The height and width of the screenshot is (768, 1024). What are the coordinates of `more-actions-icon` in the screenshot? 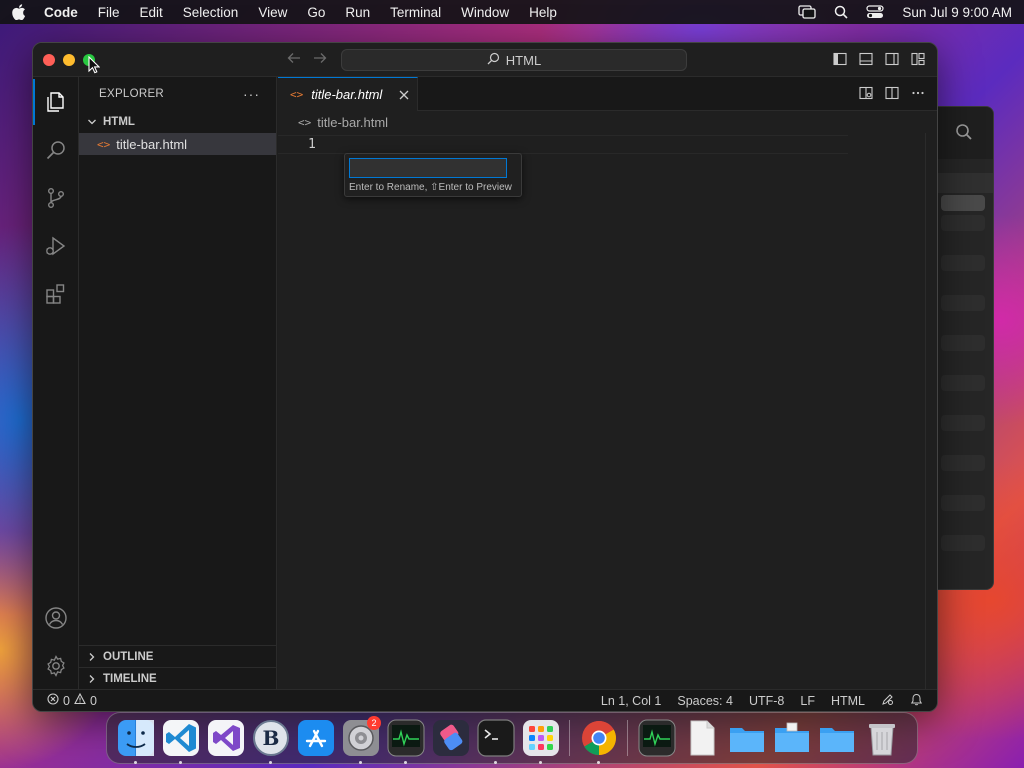 It's located at (918, 94).